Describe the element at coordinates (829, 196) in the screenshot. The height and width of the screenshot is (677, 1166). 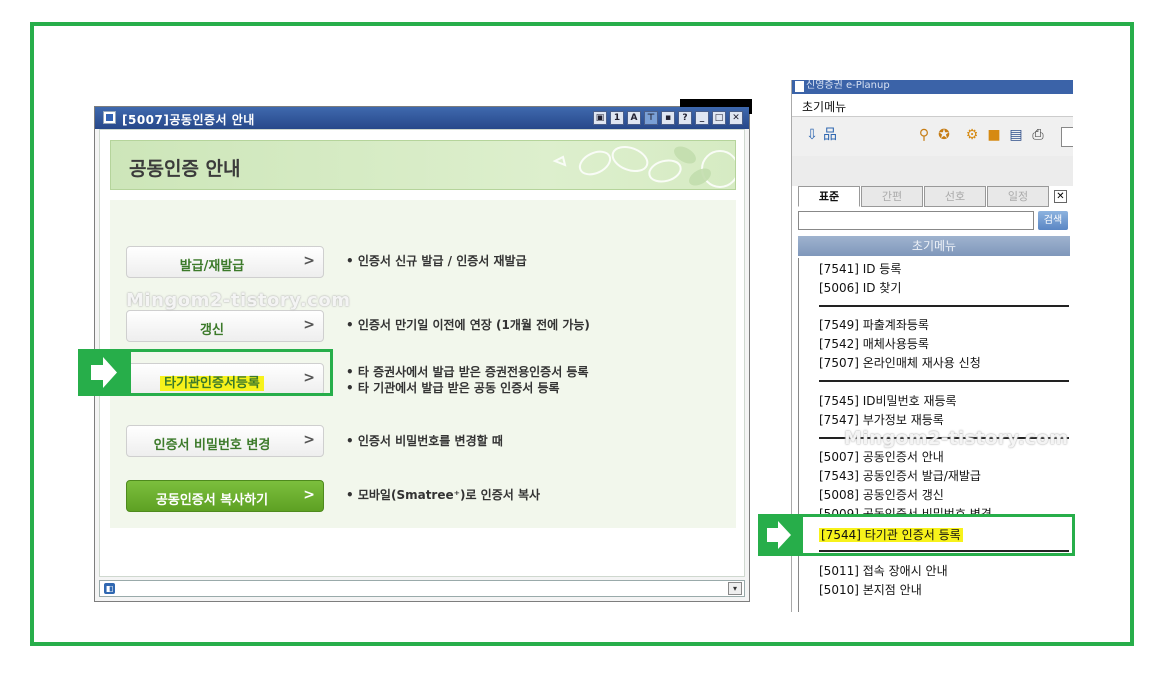
I see `tab-standard: 표준` at that location.